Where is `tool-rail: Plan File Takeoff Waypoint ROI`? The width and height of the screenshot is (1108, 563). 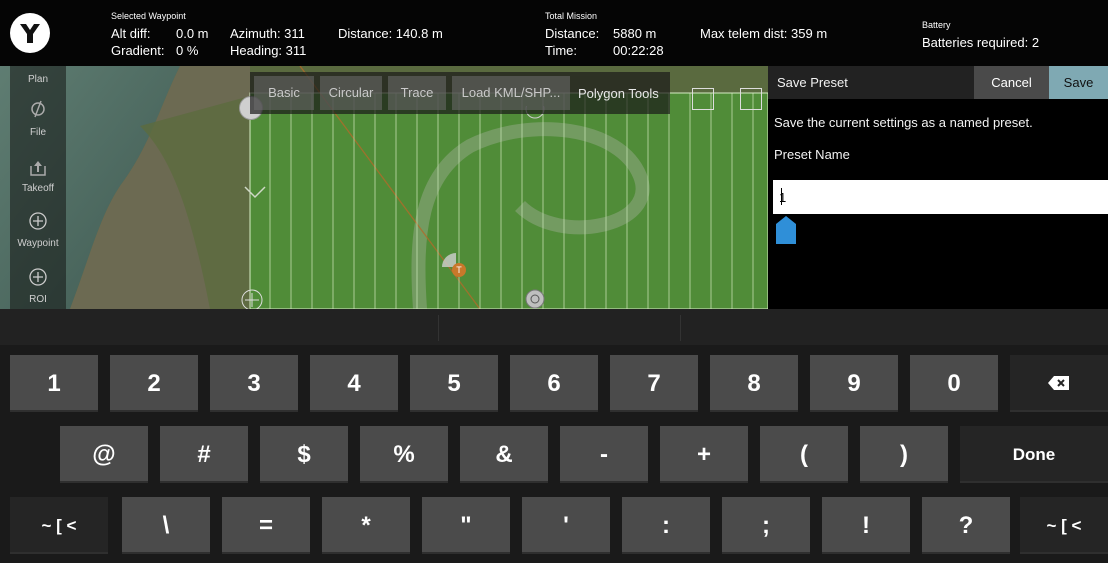 tool-rail: Plan File Takeoff Waypoint ROI is located at coordinates (38, 187).